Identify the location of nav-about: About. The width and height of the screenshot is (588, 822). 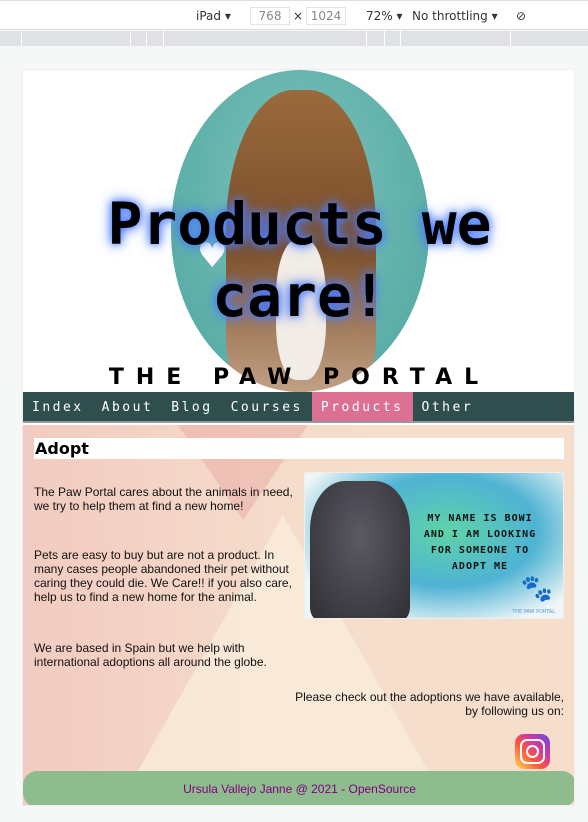
(128, 406).